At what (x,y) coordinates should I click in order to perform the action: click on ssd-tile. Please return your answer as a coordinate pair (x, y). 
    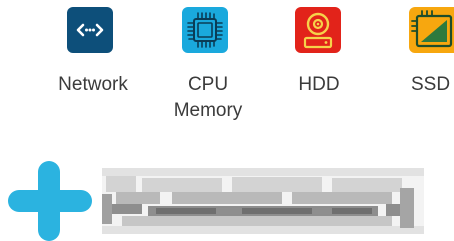
    Looking at the image, I should click on (431, 30).